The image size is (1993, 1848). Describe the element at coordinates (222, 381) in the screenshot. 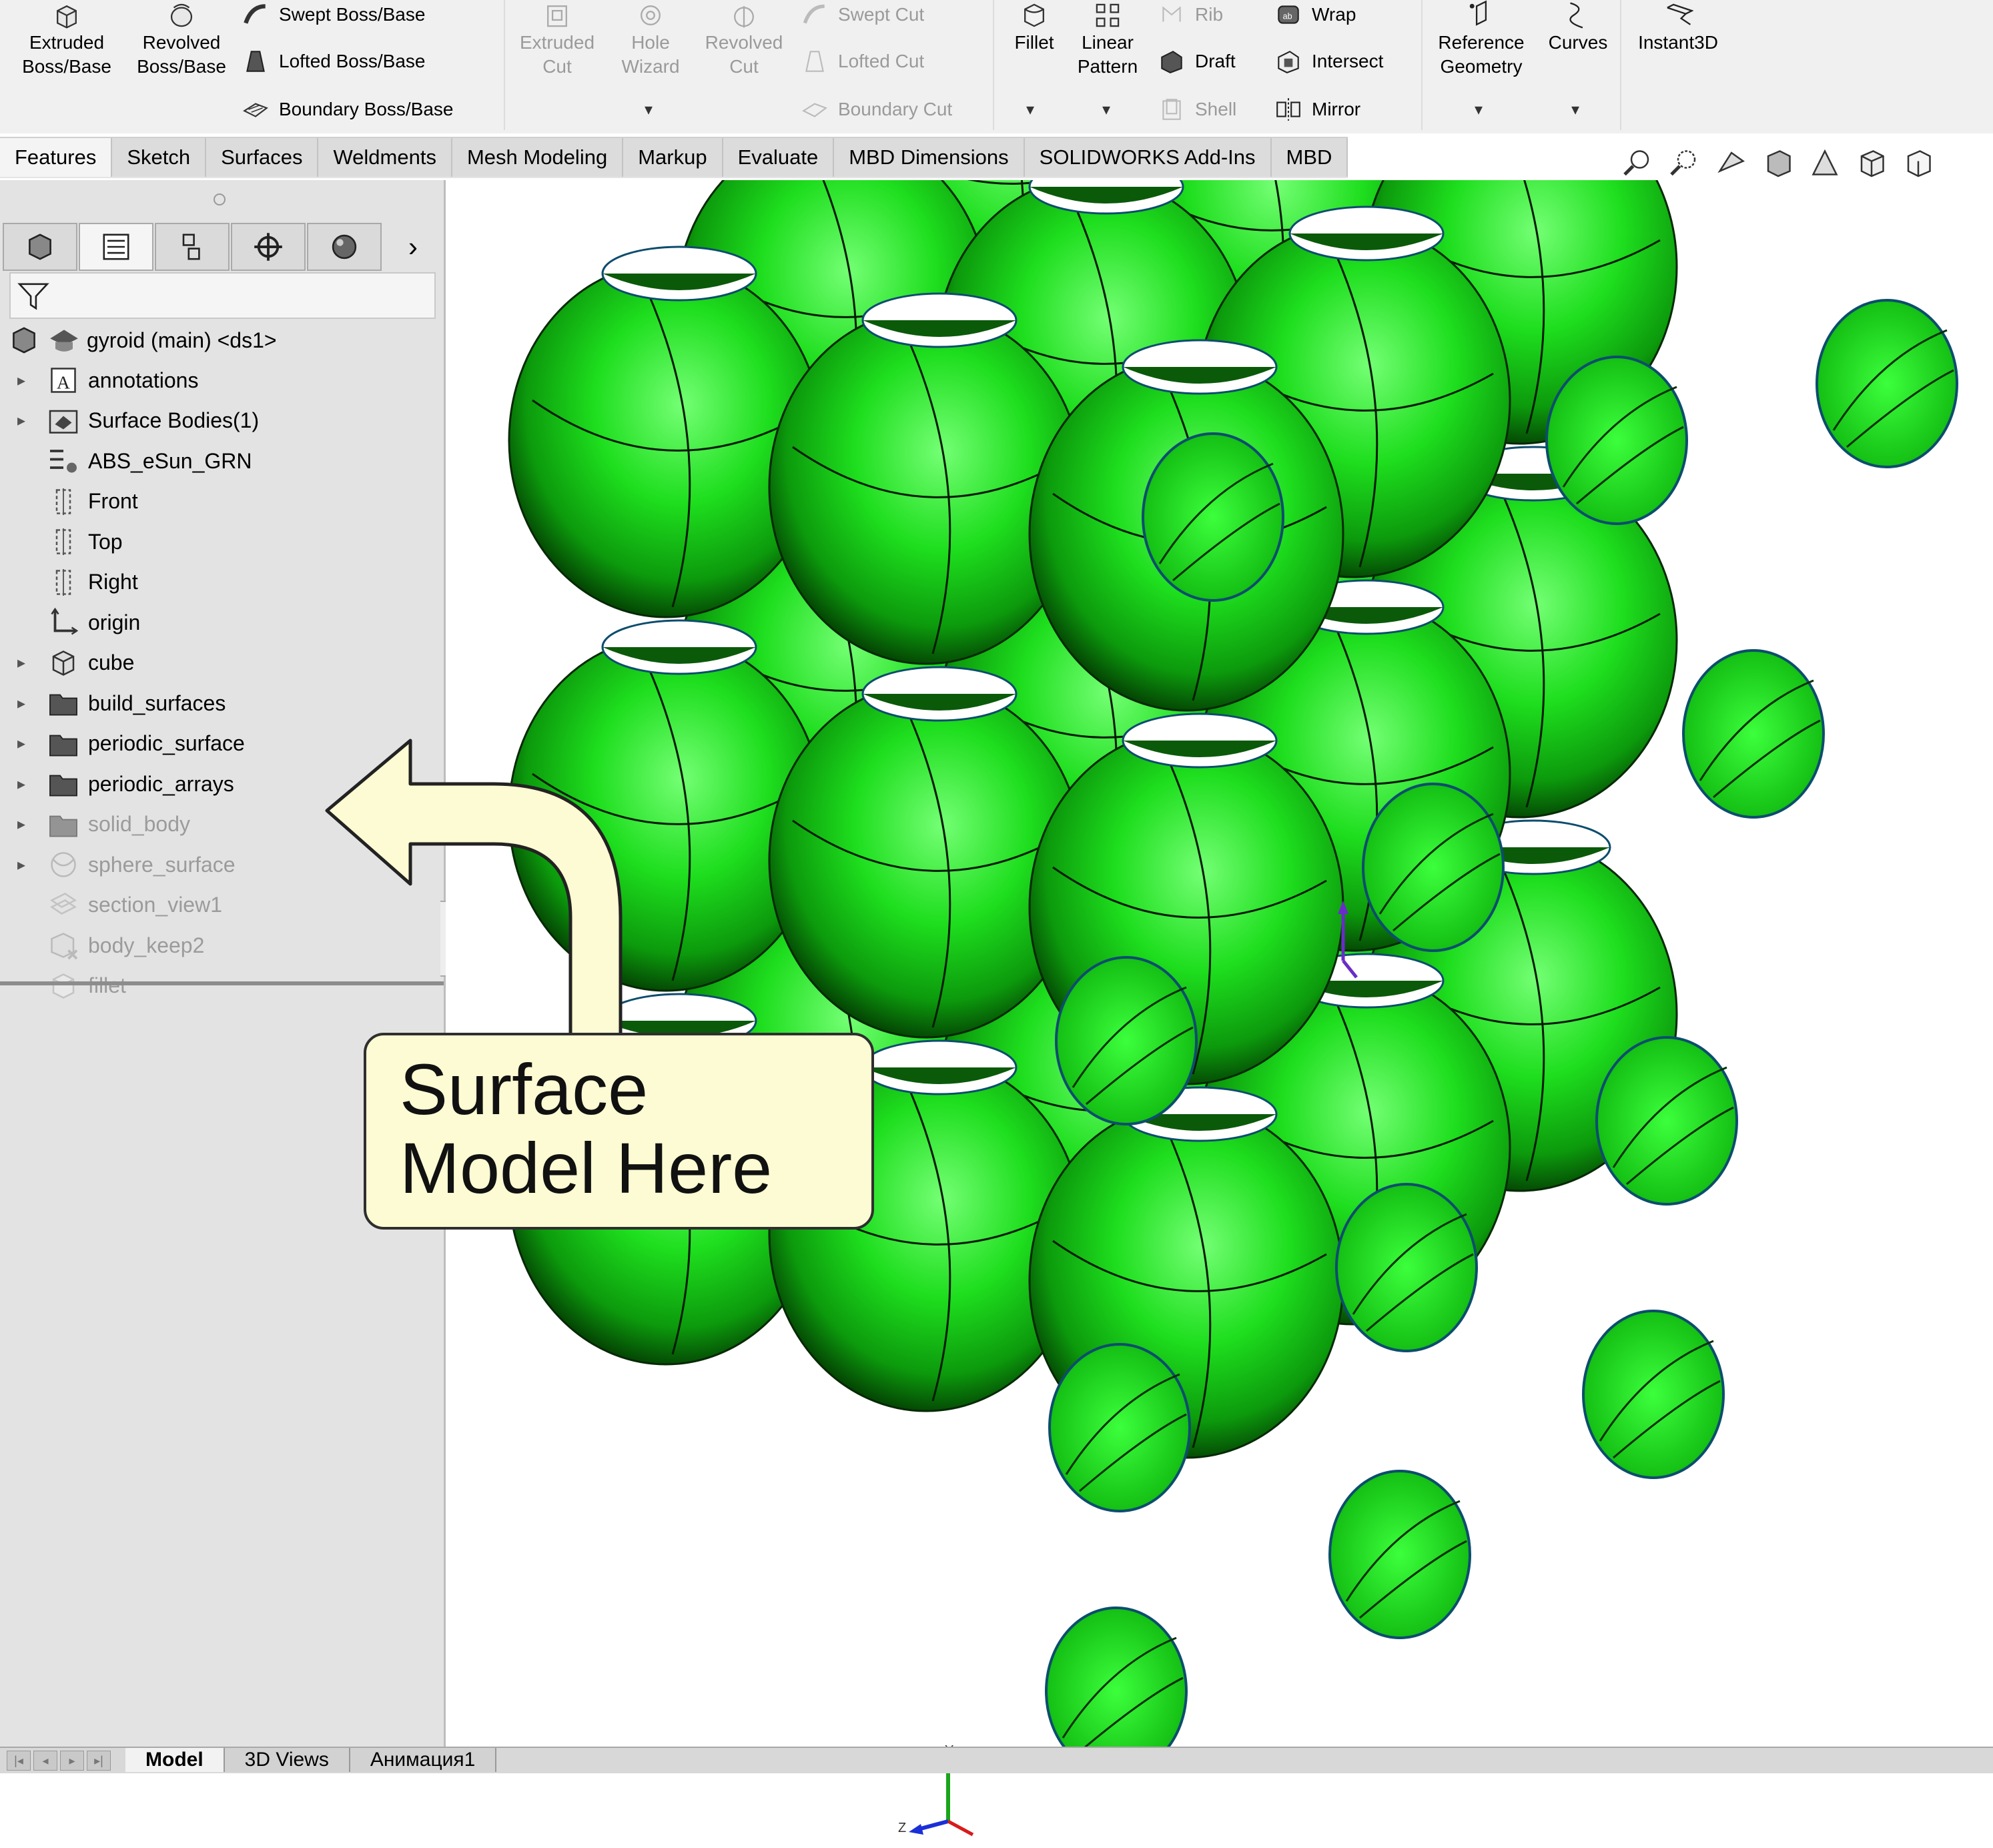

I see `tree-item-annotations: ▸ Aannotations` at that location.